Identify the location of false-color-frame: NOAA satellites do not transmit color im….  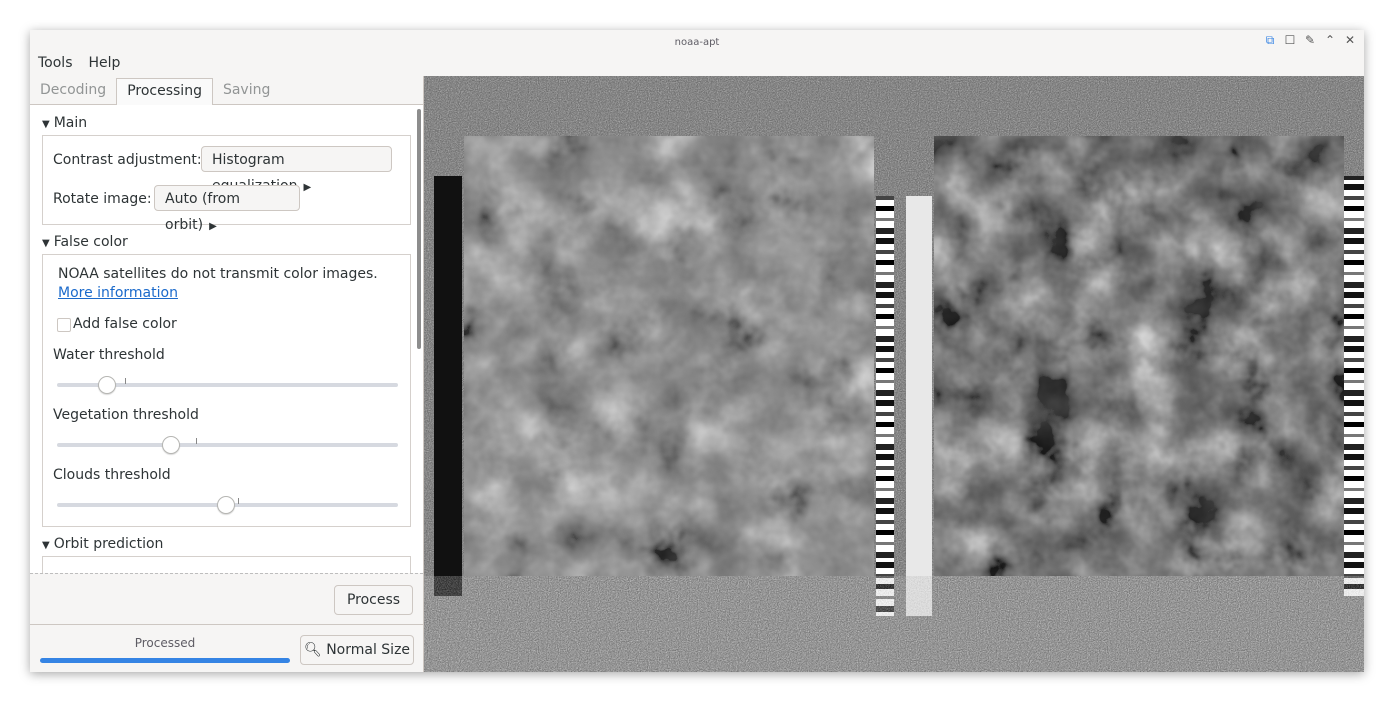
(226, 390).